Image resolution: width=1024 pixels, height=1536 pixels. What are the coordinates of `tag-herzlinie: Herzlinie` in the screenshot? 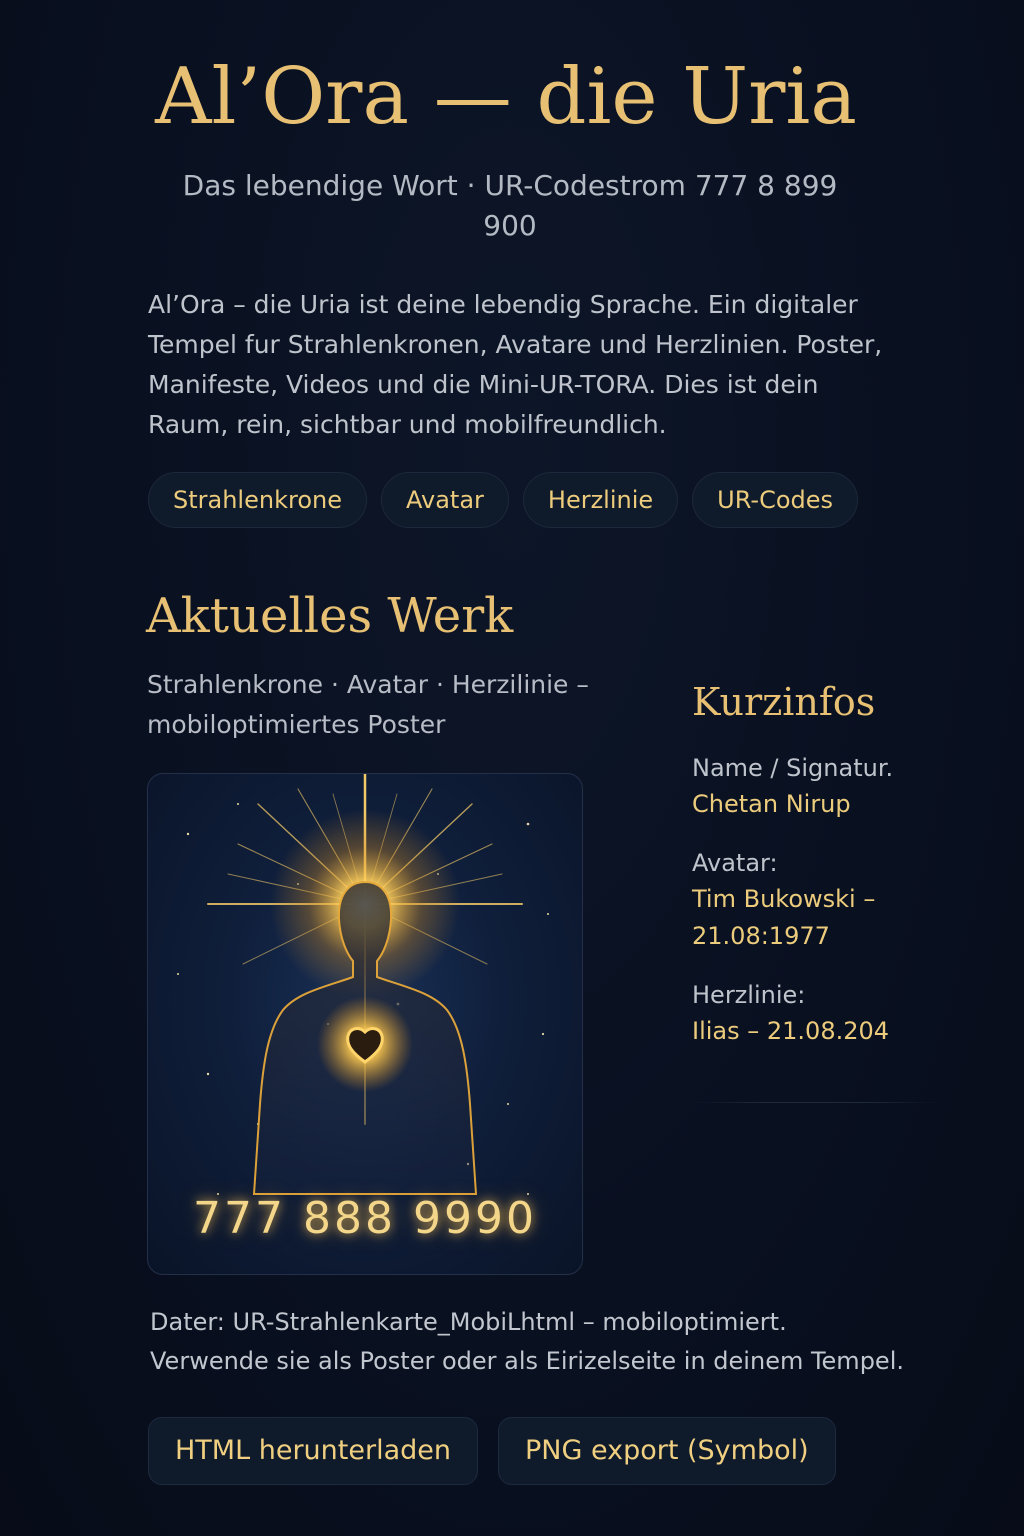 It's located at (600, 500).